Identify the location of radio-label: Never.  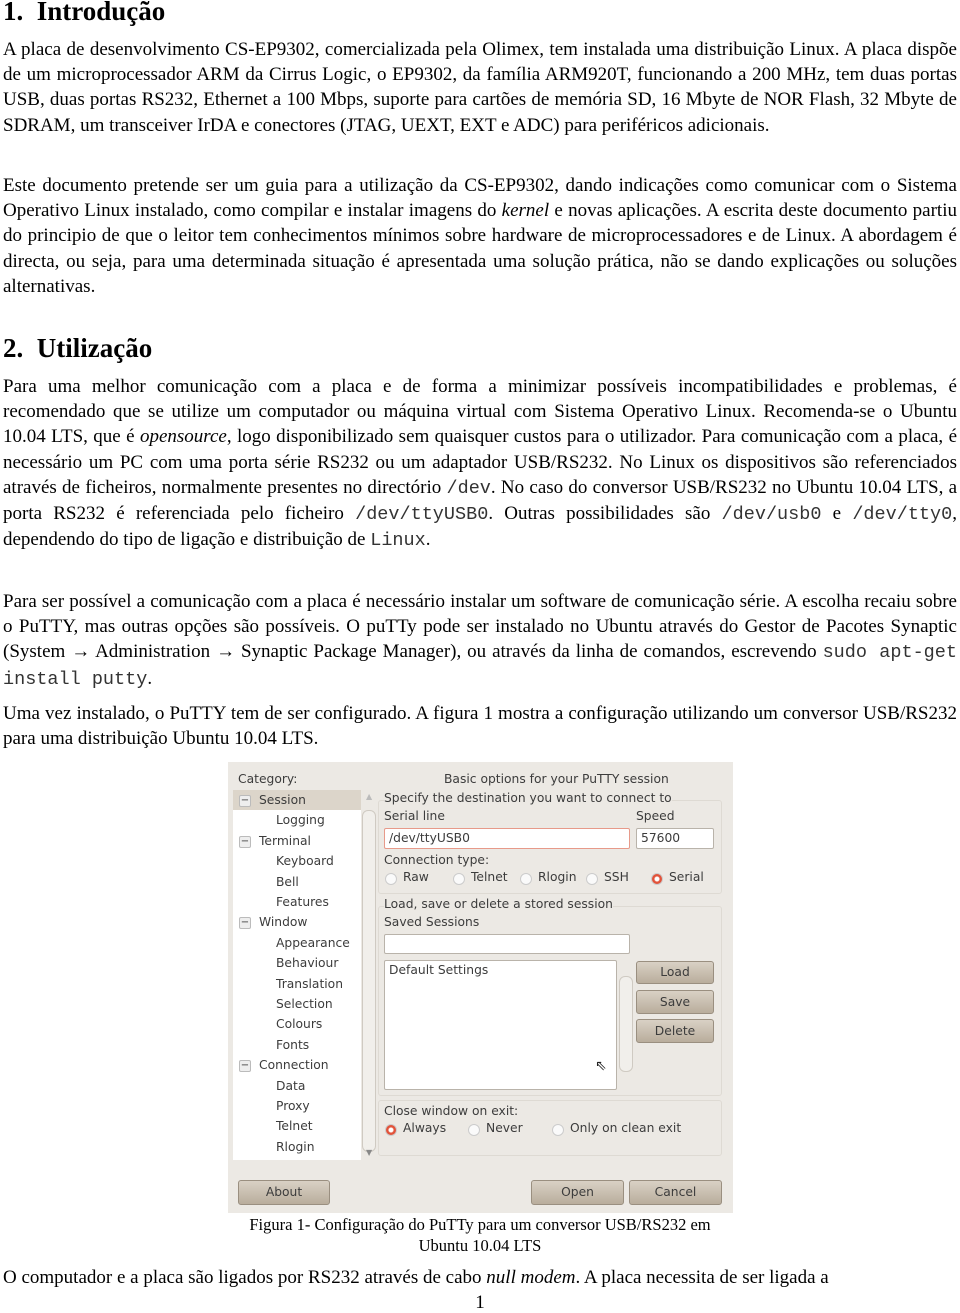
(504, 1128).